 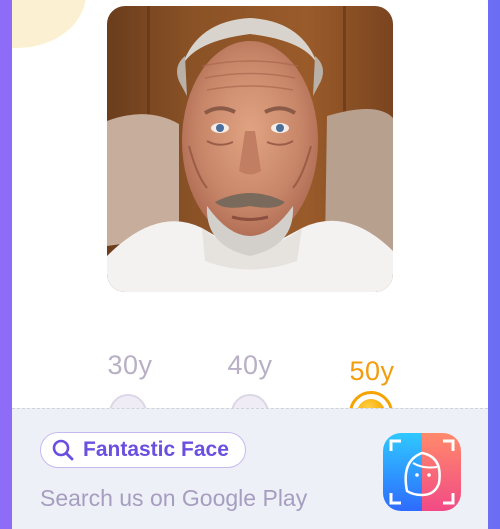 What do you see at coordinates (249, 365) in the screenshot?
I see `age-label-40: 40y` at bounding box center [249, 365].